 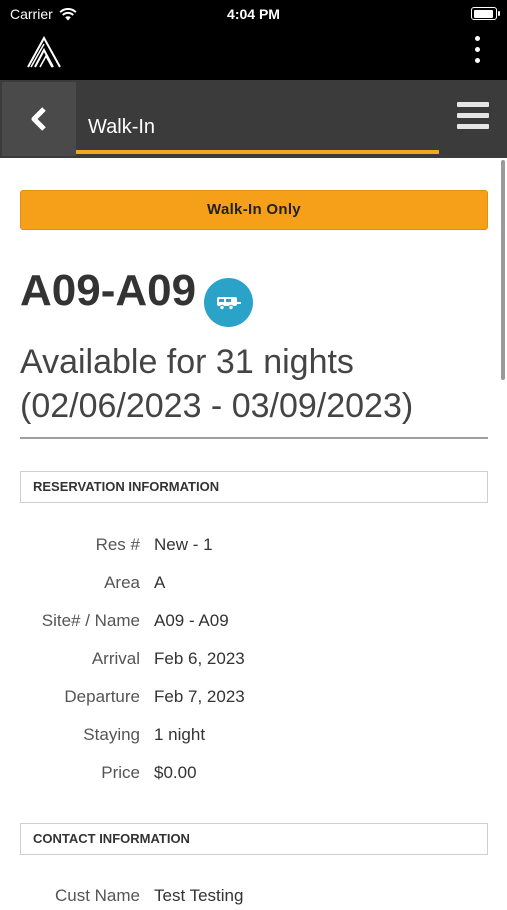 I want to click on reservation-row-site: Site# / Name A09 - A09, so click(x=253, y=623).